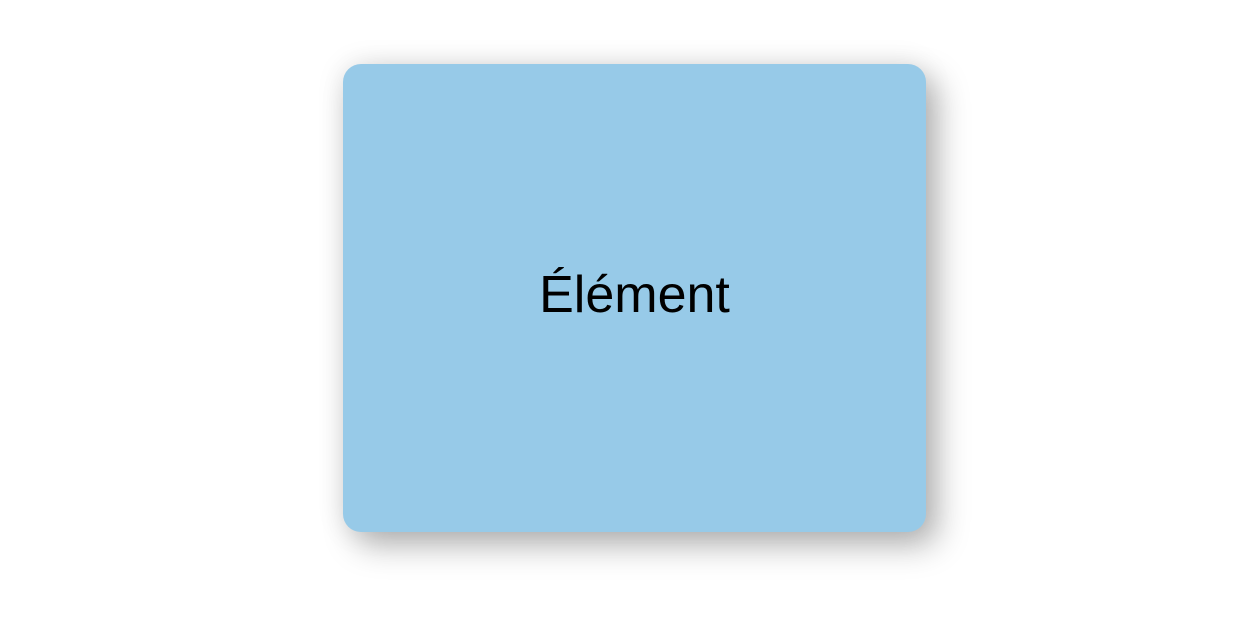  I want to click on element-card-label: Élément, so click(634, 295).